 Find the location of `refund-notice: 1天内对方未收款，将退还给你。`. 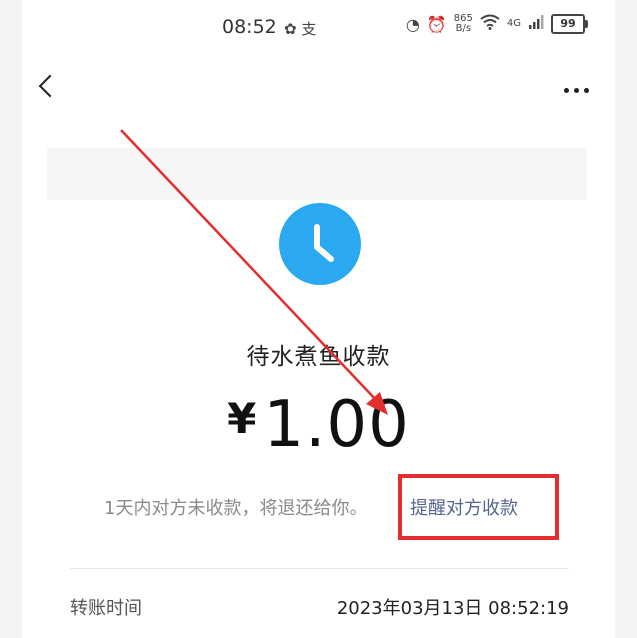

refund-notice: 1天内对方未收款，将退还给你。 is located at coordinates (236, 508).